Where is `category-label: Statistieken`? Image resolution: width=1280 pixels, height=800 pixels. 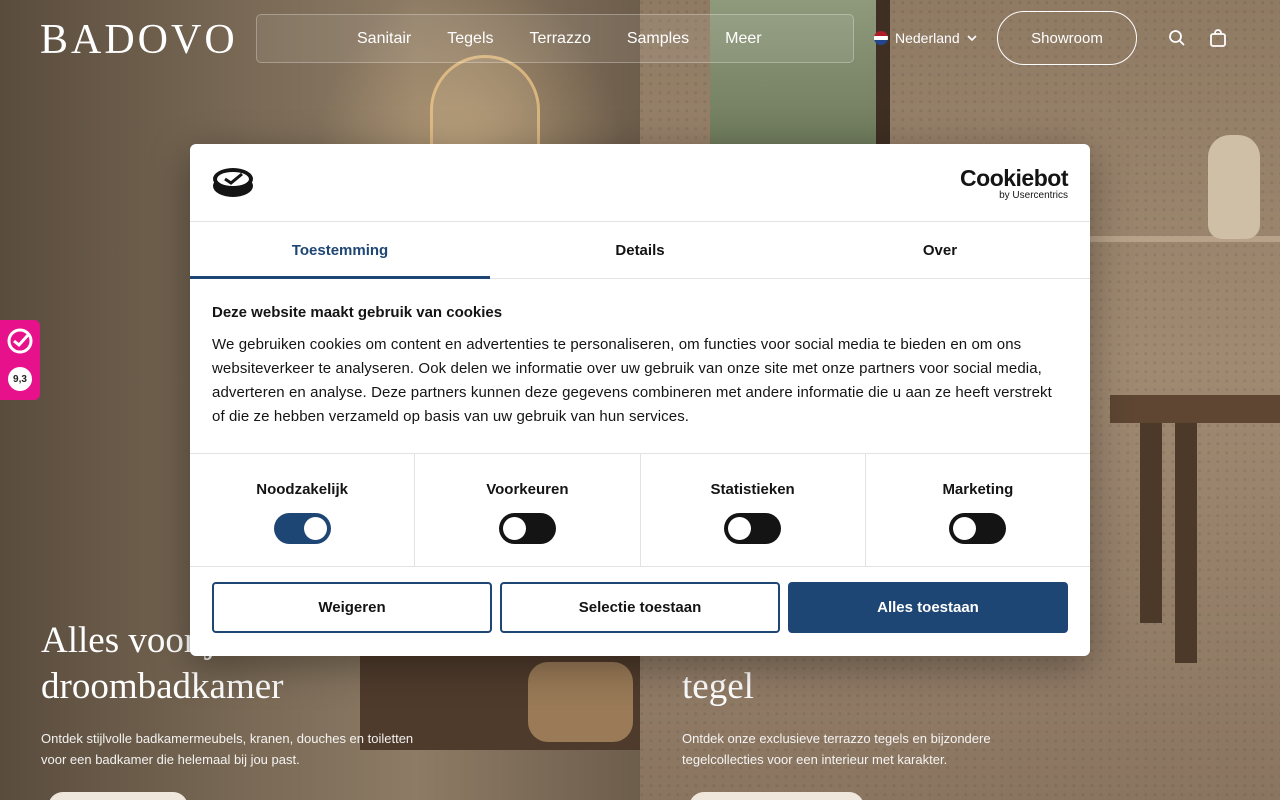 category-label: Statistieken is located at coordinates (752, 489).